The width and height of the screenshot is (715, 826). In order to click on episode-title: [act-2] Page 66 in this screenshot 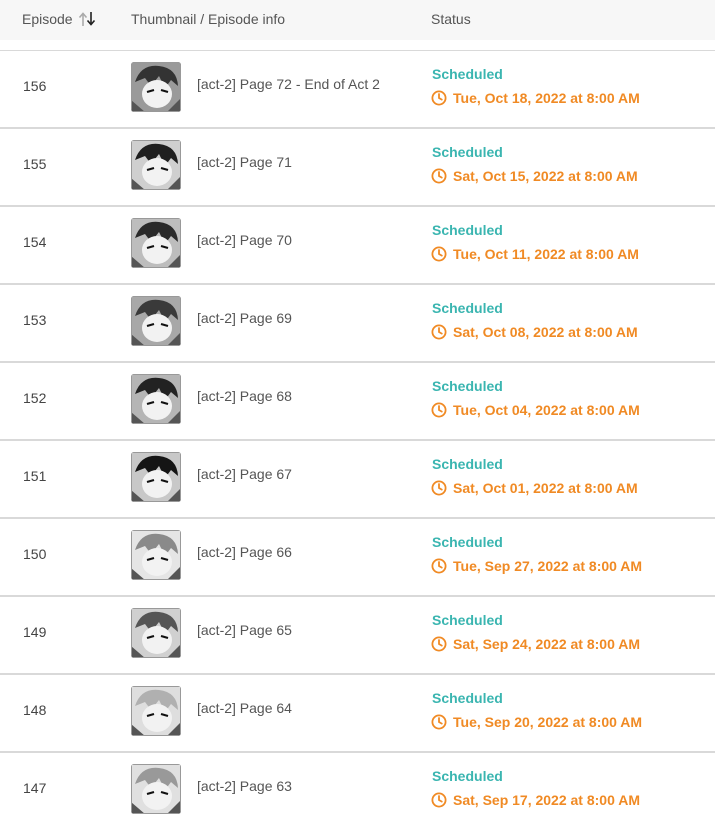, I will do `click(244, 552)`.